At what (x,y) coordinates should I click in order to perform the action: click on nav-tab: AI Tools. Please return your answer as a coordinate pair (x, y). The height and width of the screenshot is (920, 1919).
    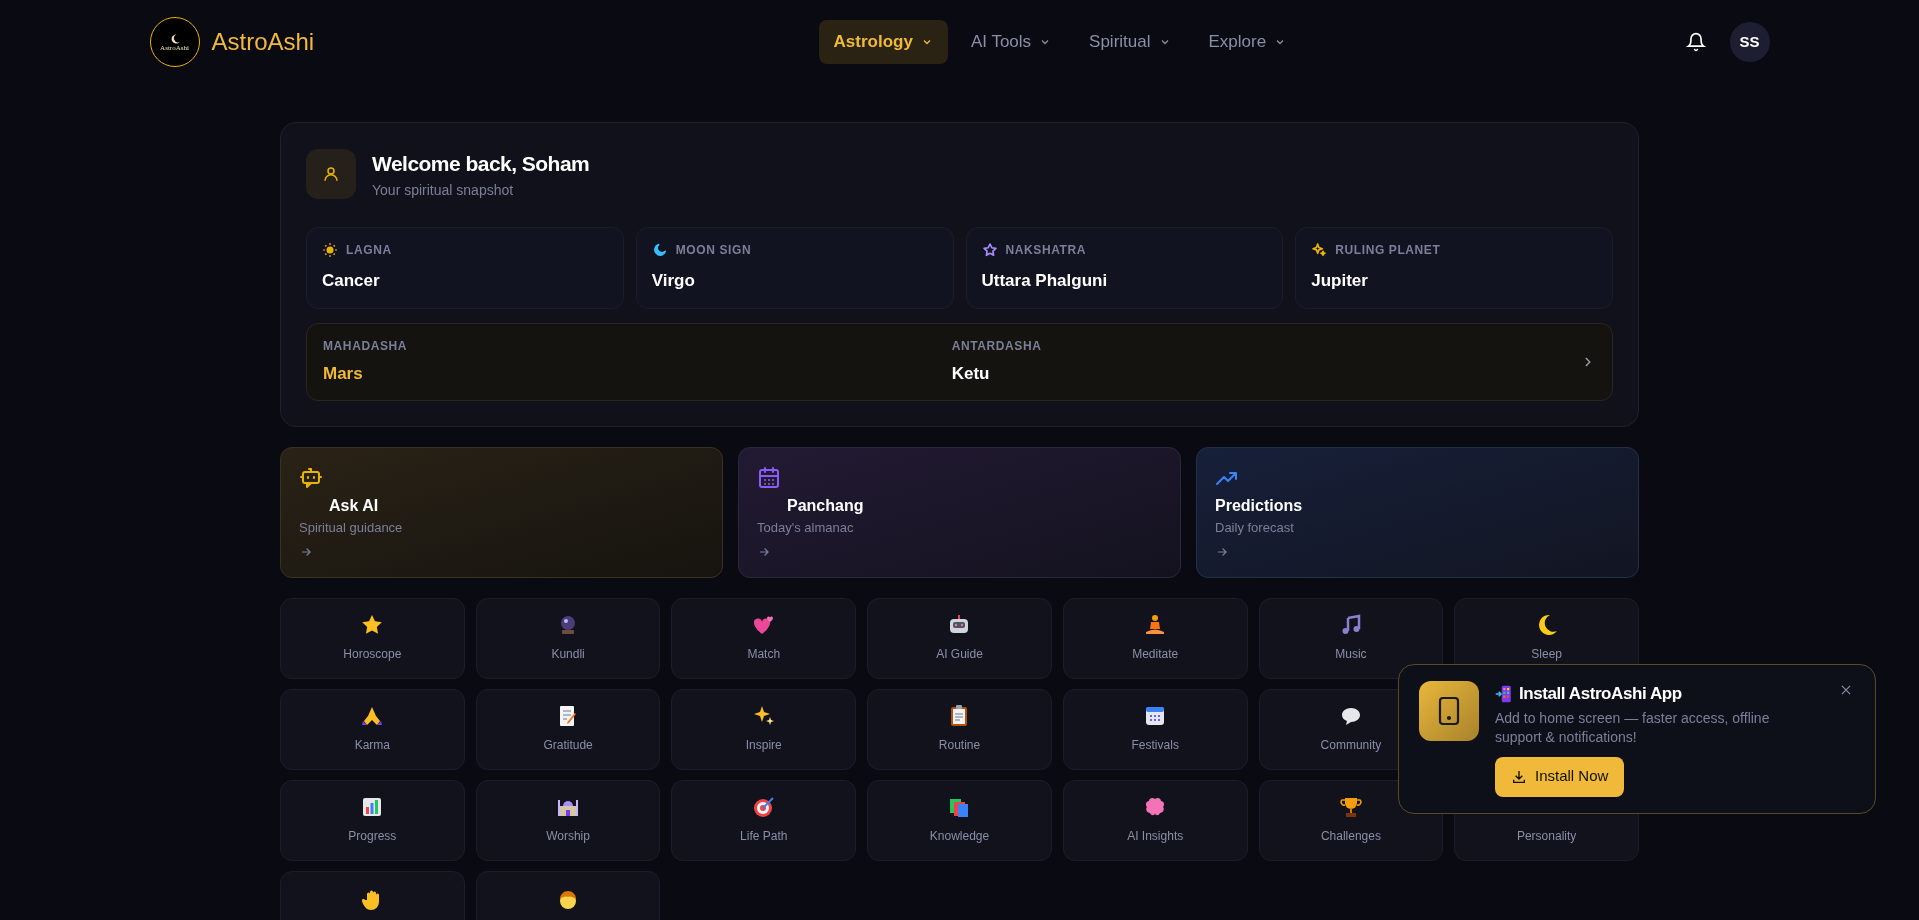
    Looking at the image, I should click on (1011, 42).